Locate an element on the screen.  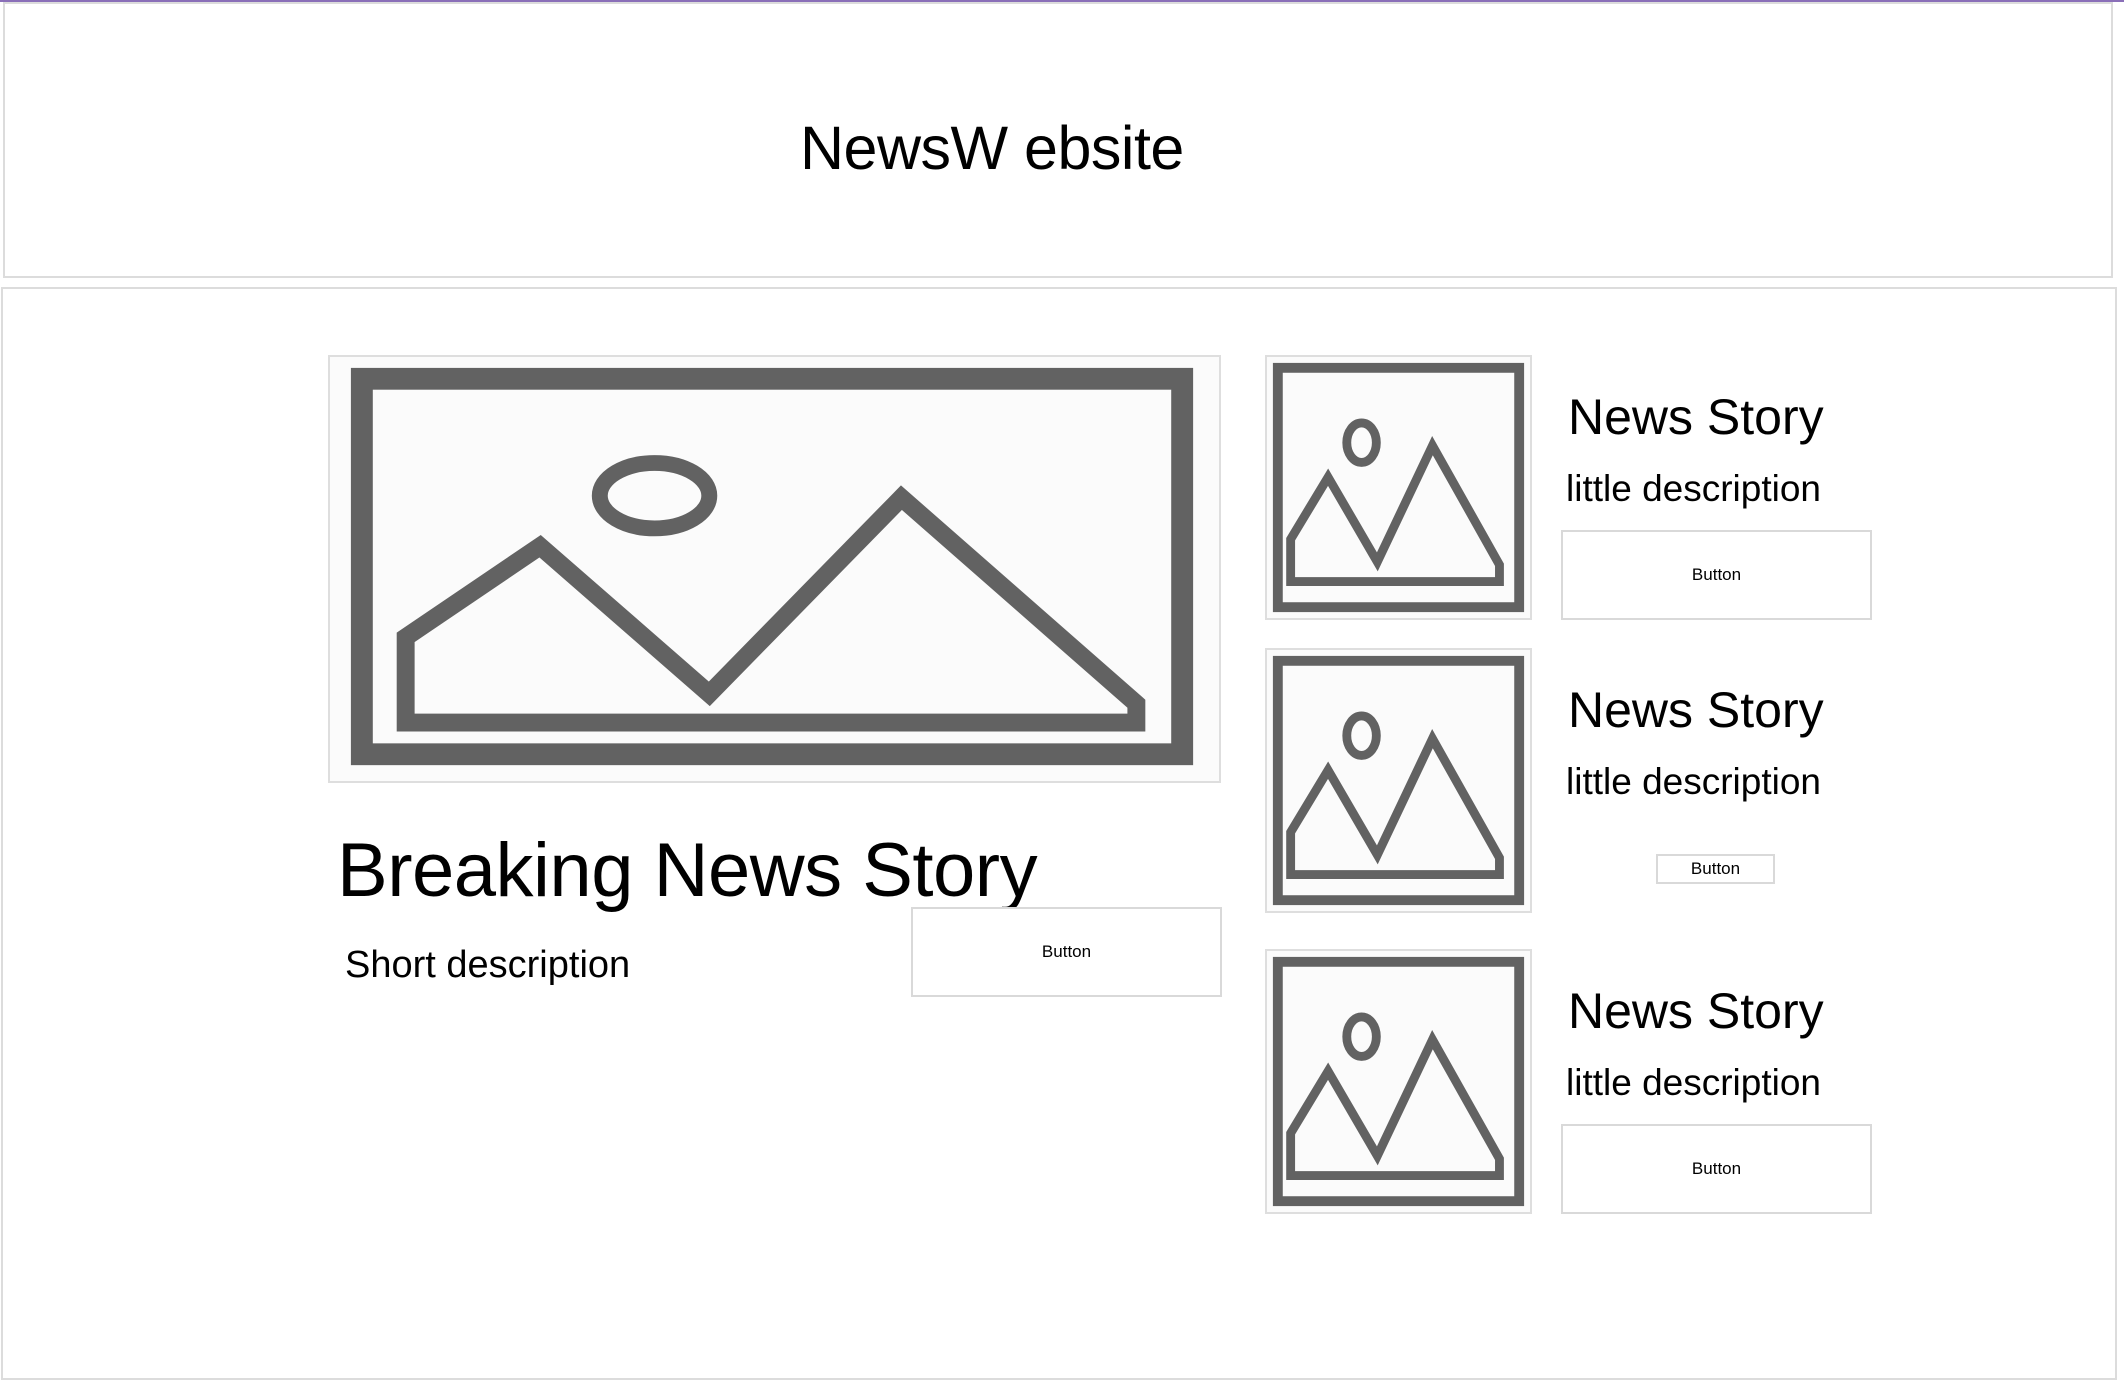
story-title-2: News Story is located at coordinates (1696, 710).